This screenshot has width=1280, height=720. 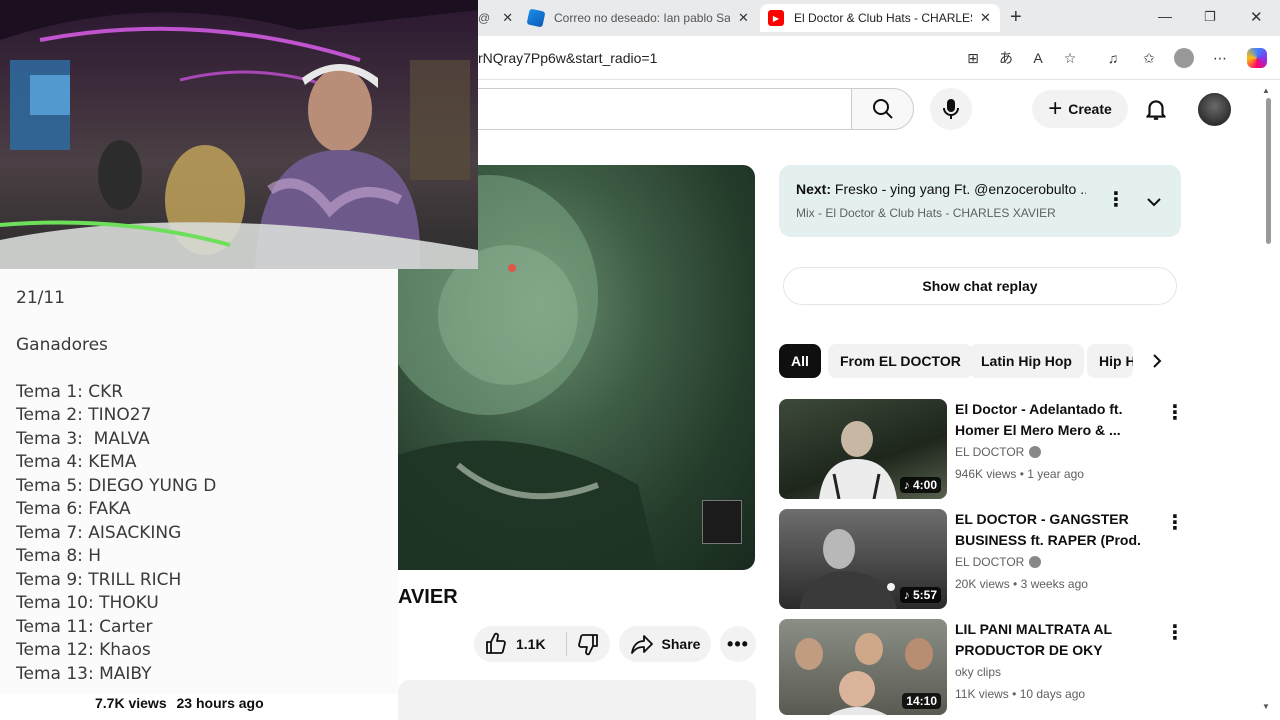 I want to click on webcam-image, so click(x=239, y=134).